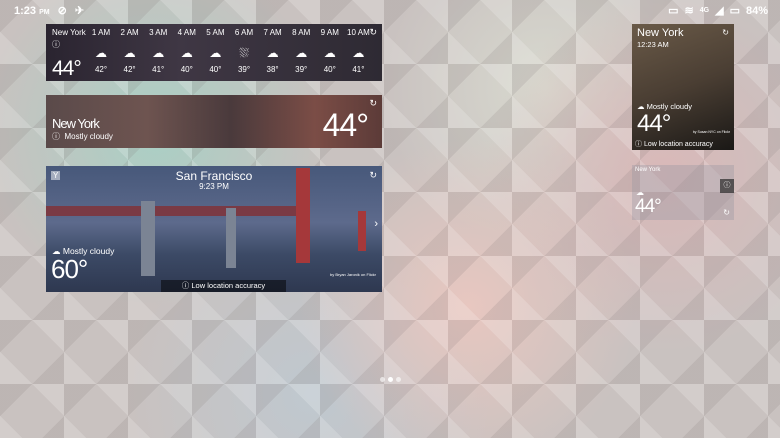  I want to click on page-indicator, so click(390, 379).